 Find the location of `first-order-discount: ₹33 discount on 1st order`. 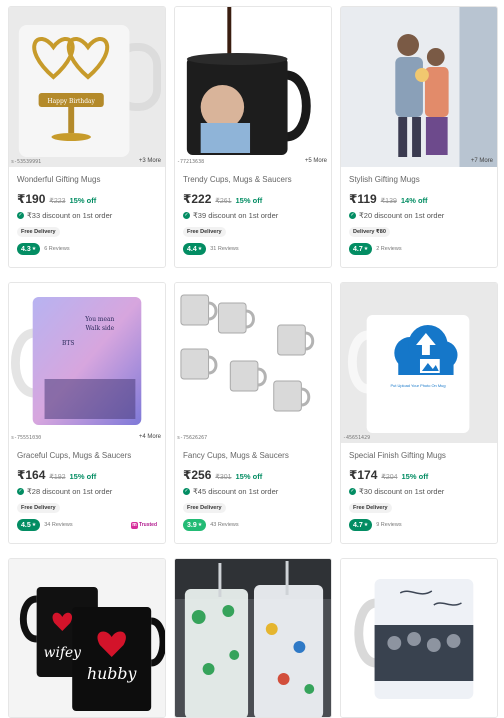

first-order-discount: ₹33 discount on 1st order is located at coordinates (70, 215).